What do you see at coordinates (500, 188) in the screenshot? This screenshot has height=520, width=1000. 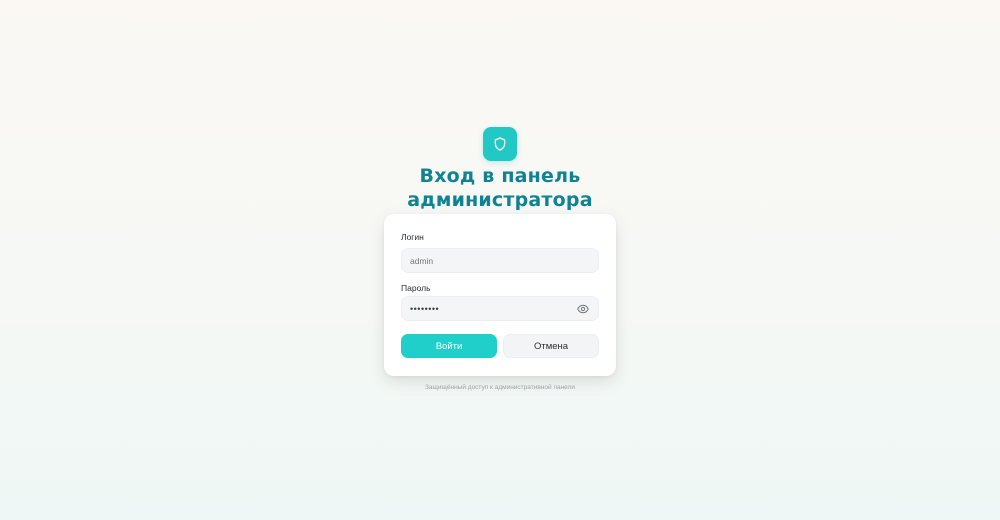 I see `page-title: Вход в панель администратора` at bounding box center [500, 188].